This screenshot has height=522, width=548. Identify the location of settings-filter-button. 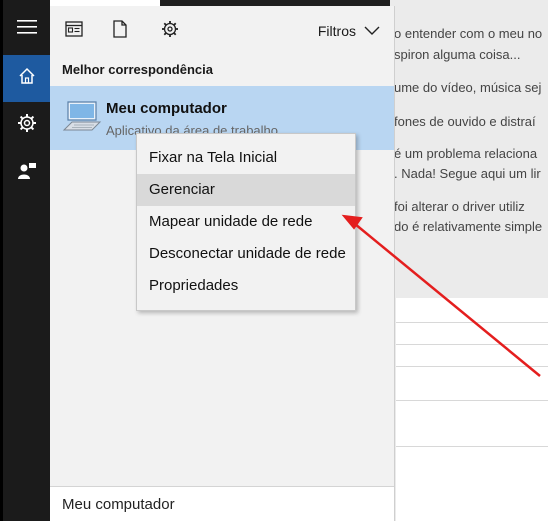
(170, 31).